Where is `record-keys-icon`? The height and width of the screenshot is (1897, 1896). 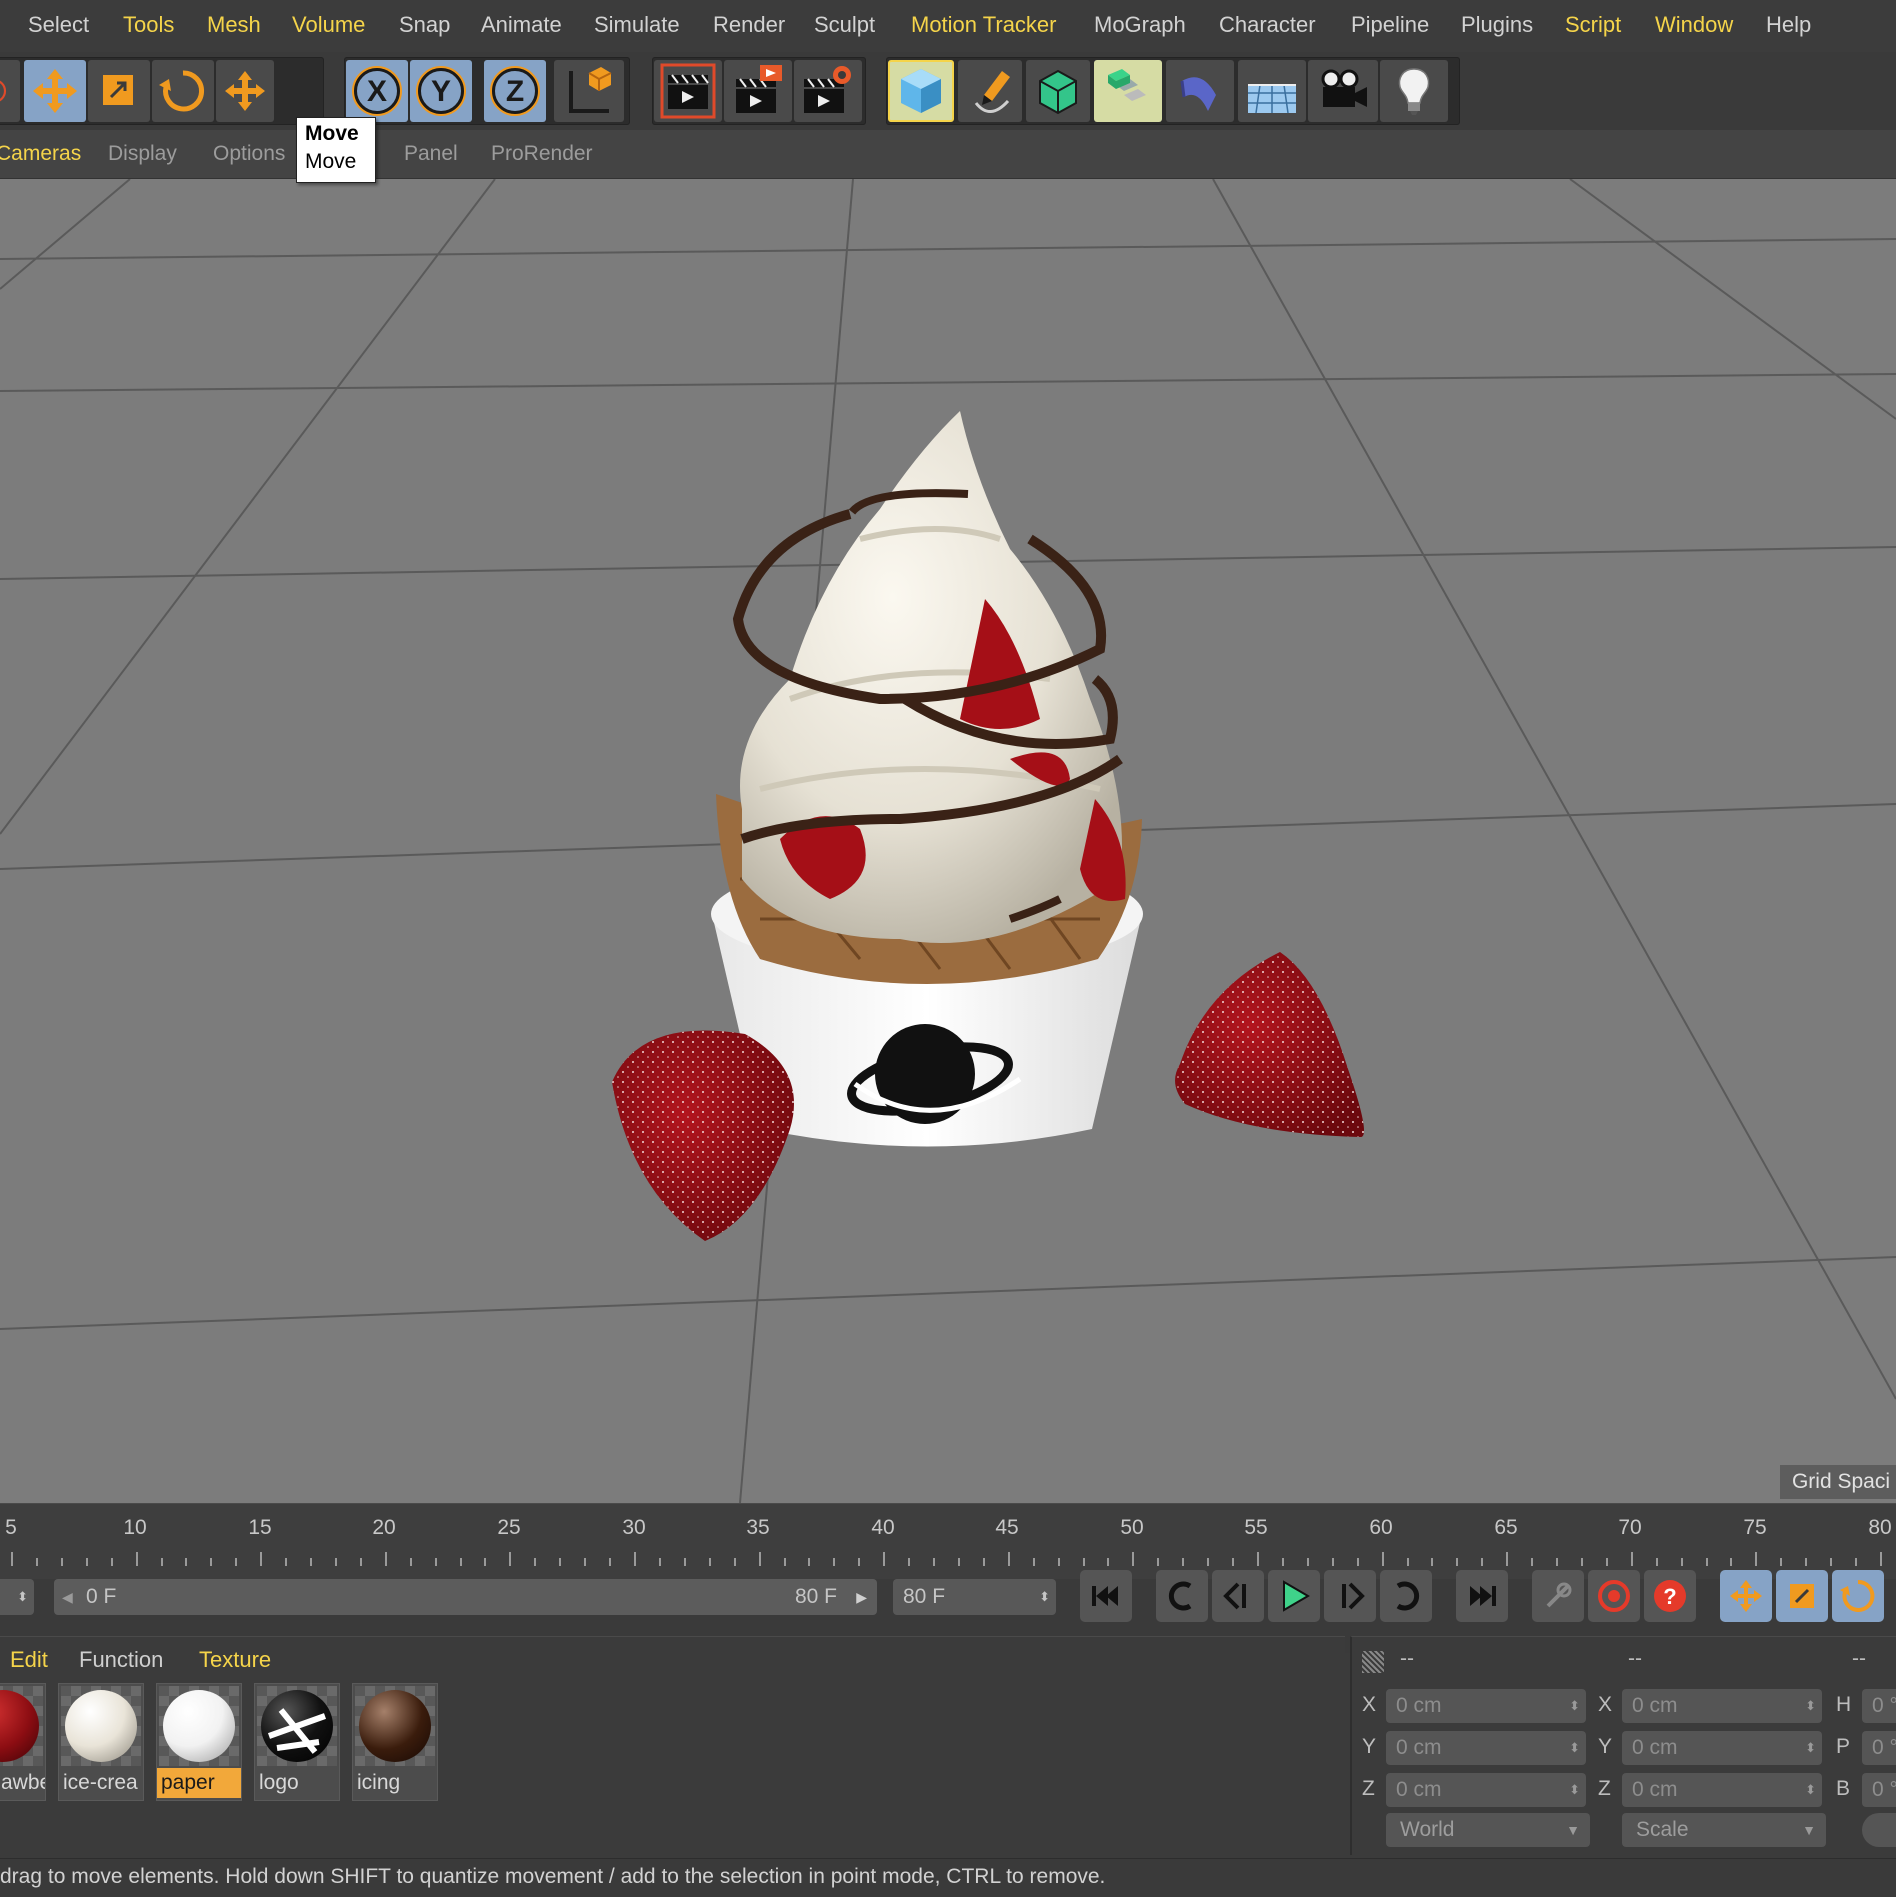
record-keys-icon is located at coordinates (1558, 1596).